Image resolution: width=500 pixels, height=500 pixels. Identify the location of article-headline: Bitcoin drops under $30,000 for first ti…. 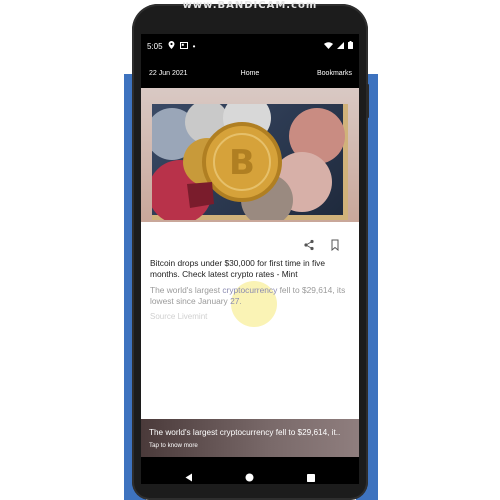
(250, 269).